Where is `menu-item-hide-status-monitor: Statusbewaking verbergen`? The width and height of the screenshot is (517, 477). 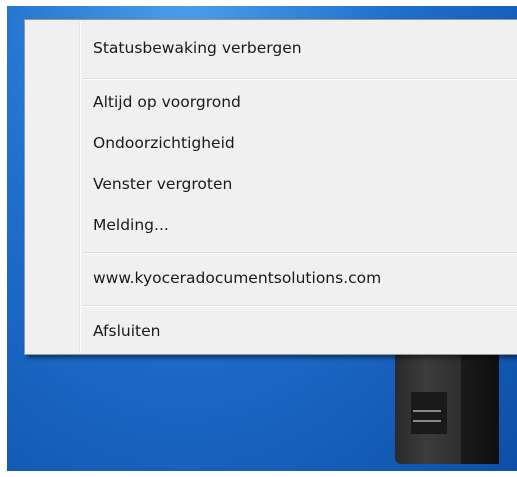 menu-item-hide-status-monitor: Statusbewaking verbergen is located at coordinates (272, 48).